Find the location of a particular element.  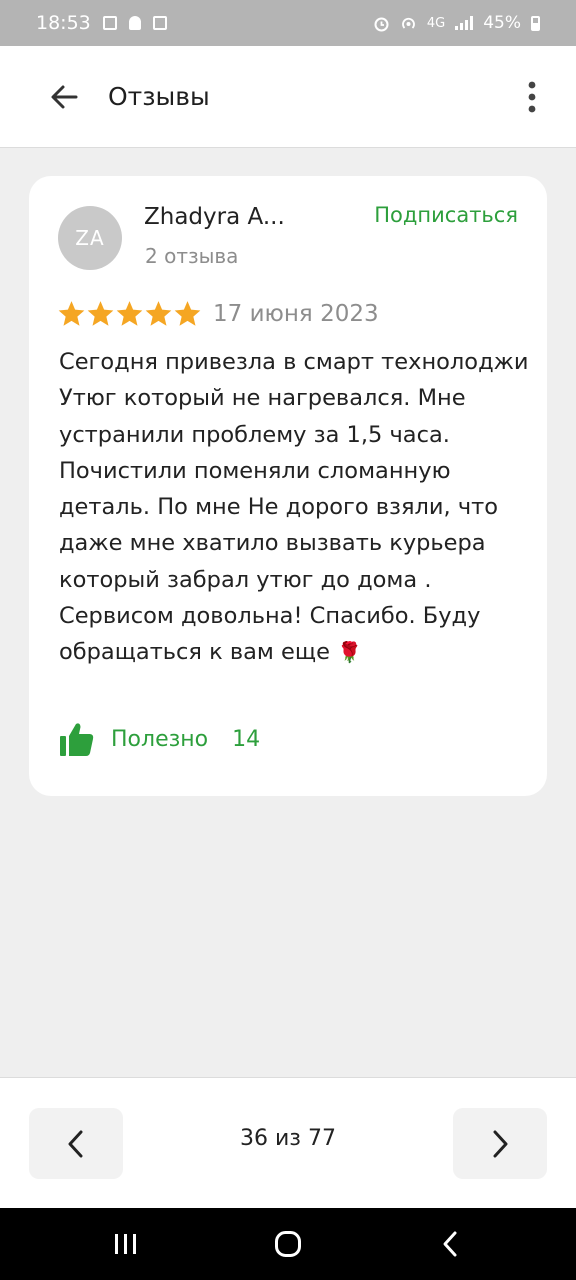

battery-percent: 45% is located at coordinates (502, 23).